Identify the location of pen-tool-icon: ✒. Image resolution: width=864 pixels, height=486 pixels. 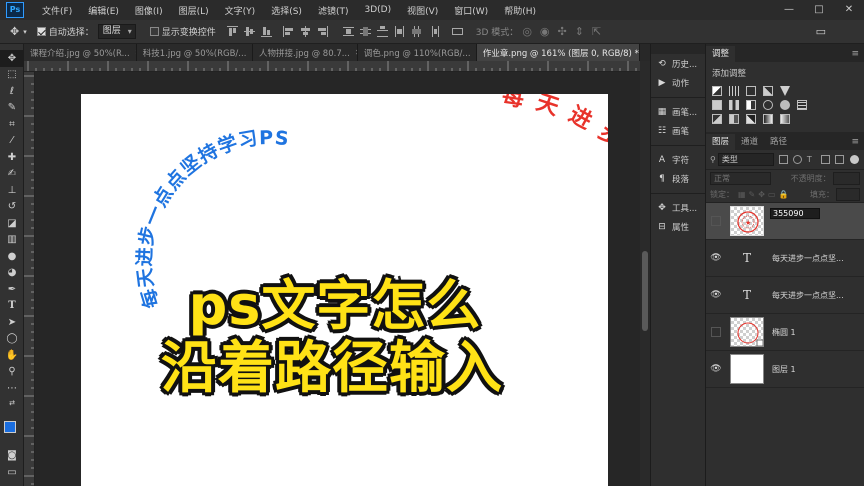
(12, 289).